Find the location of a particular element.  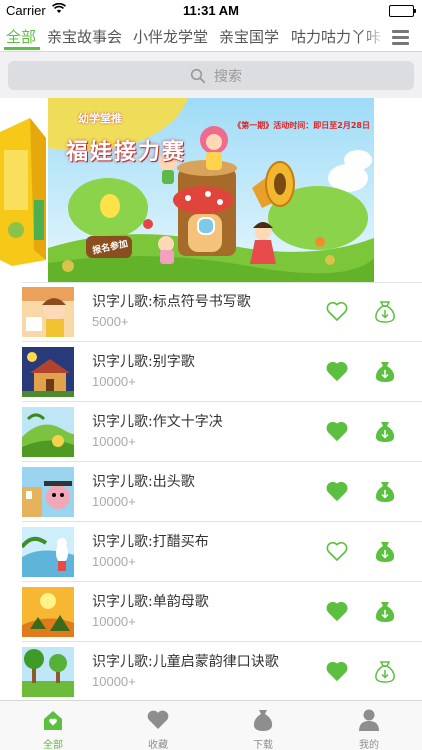

banner-subtitle: 幼学堂推 is located at coordinates (100, 118).